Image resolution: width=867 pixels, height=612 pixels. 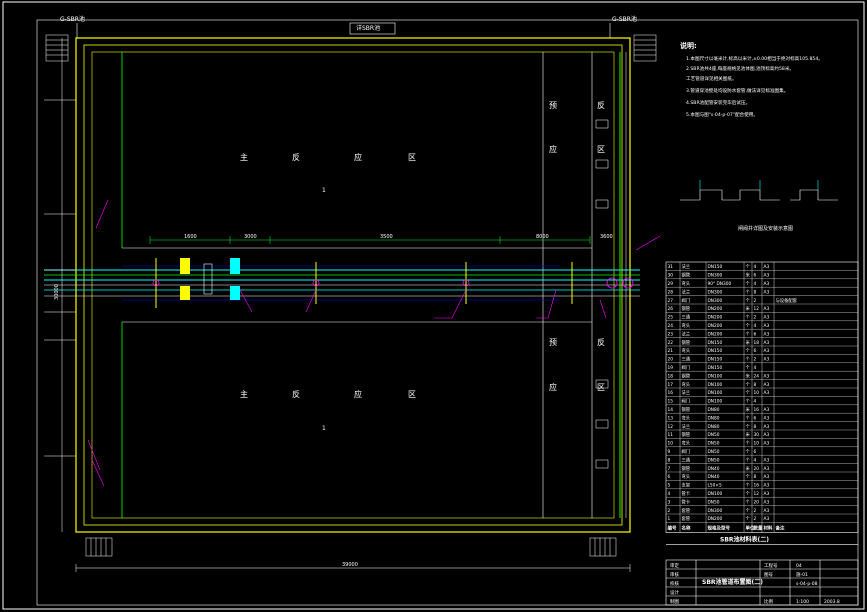 I want to click on svg-text: 1600, so click(x=190, y=237).